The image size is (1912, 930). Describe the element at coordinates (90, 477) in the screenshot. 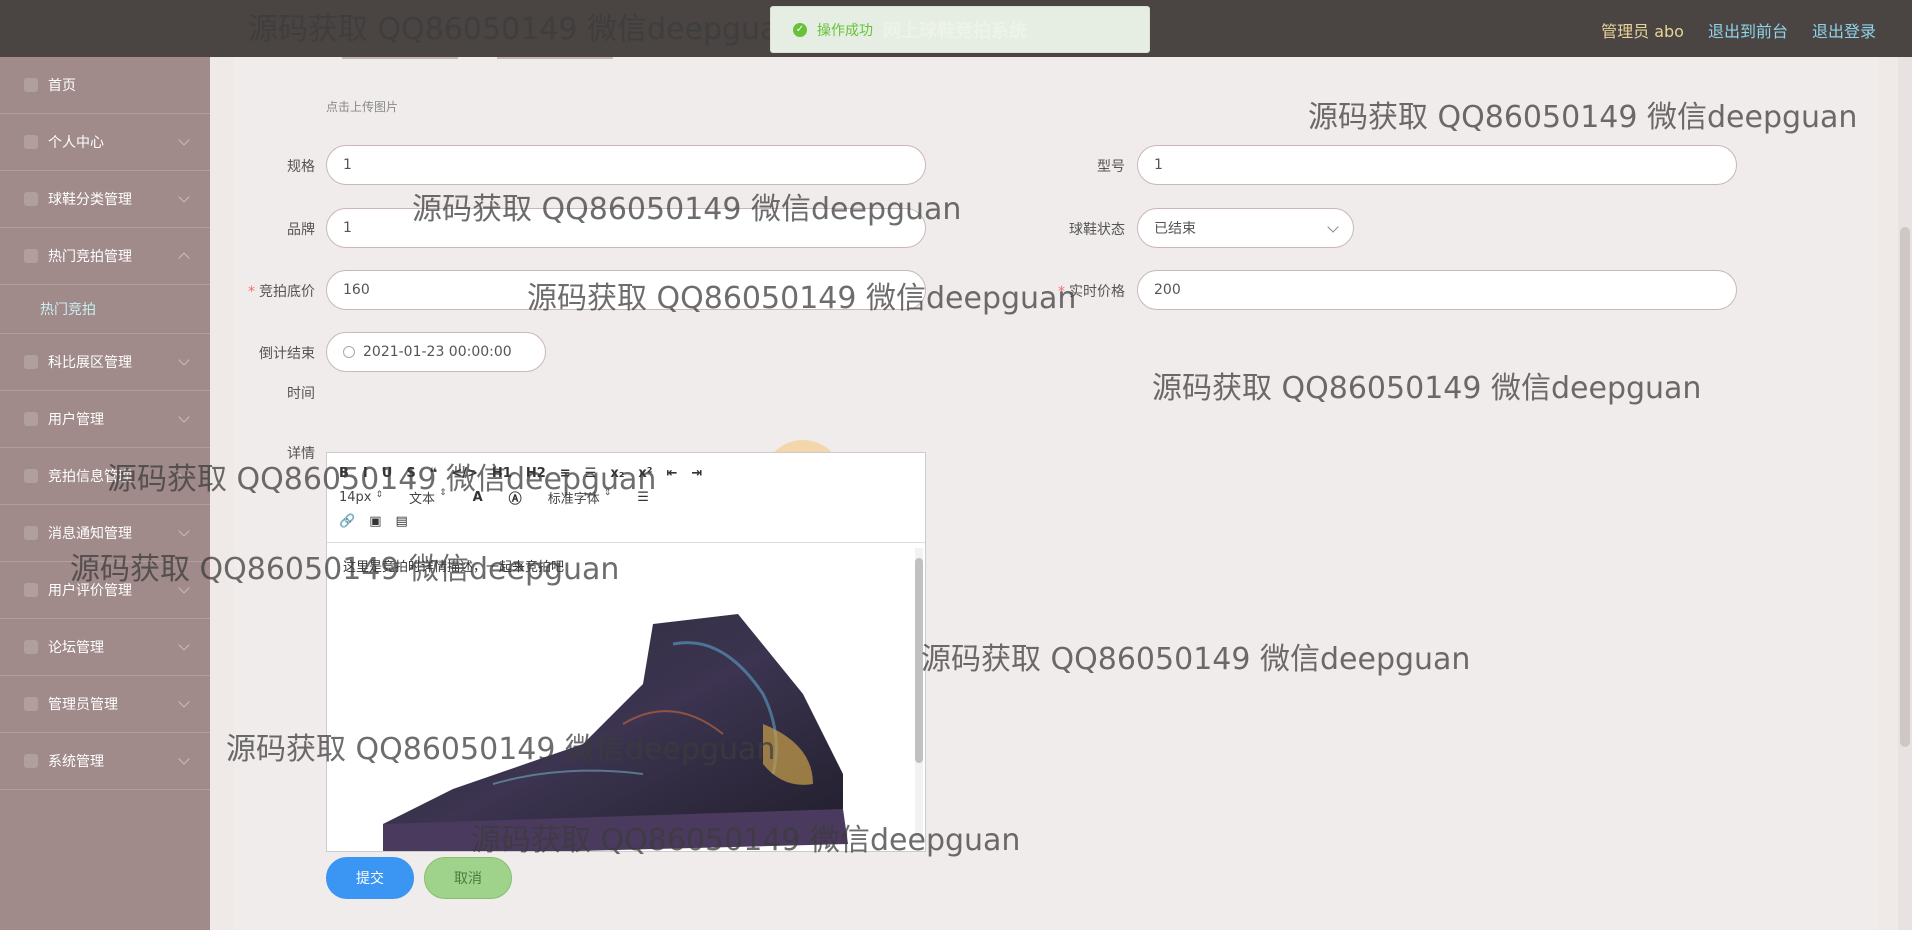

I see `sidebar-item-label: 竞拍信息管理` at that location.